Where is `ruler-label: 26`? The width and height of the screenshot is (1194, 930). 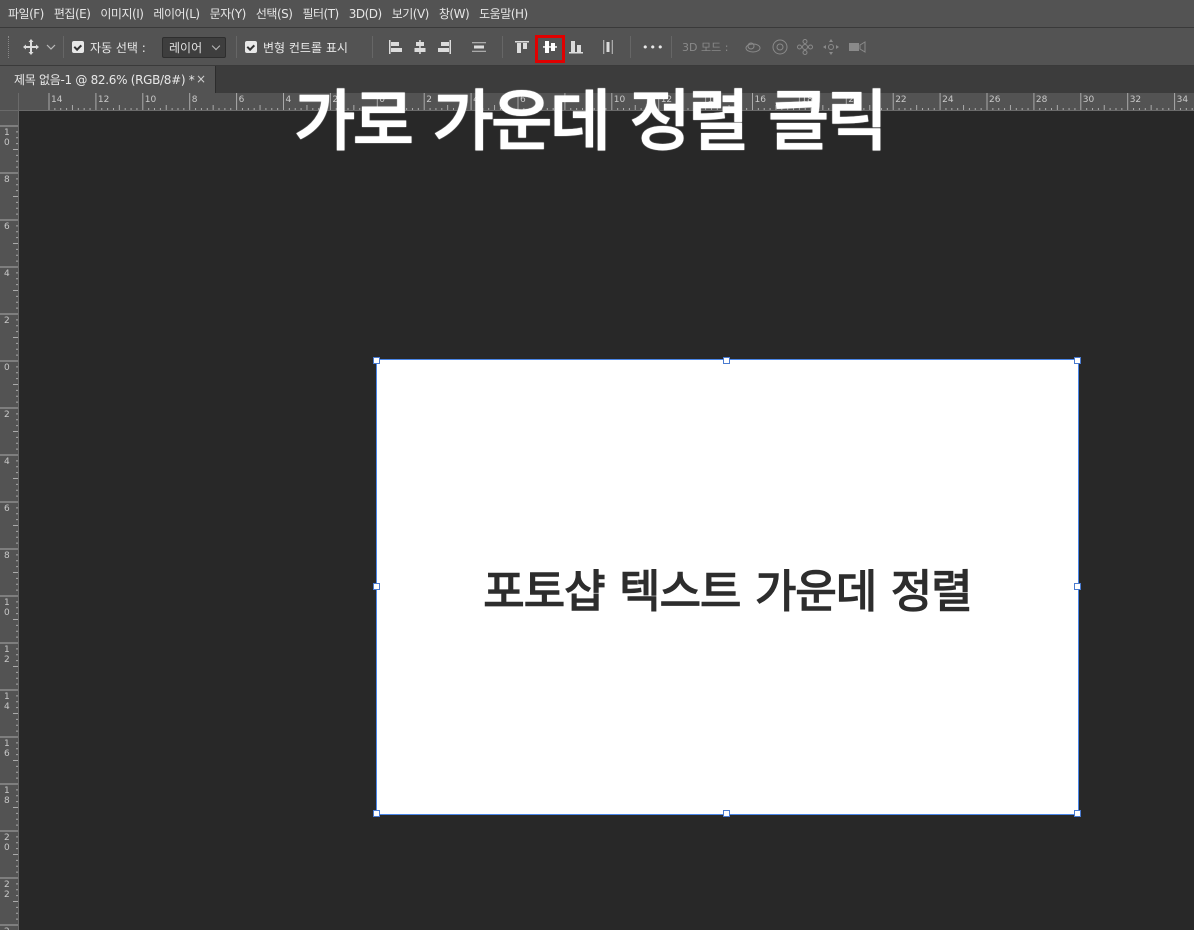
ruler-label: 26 is located at coordinates (995, 100).